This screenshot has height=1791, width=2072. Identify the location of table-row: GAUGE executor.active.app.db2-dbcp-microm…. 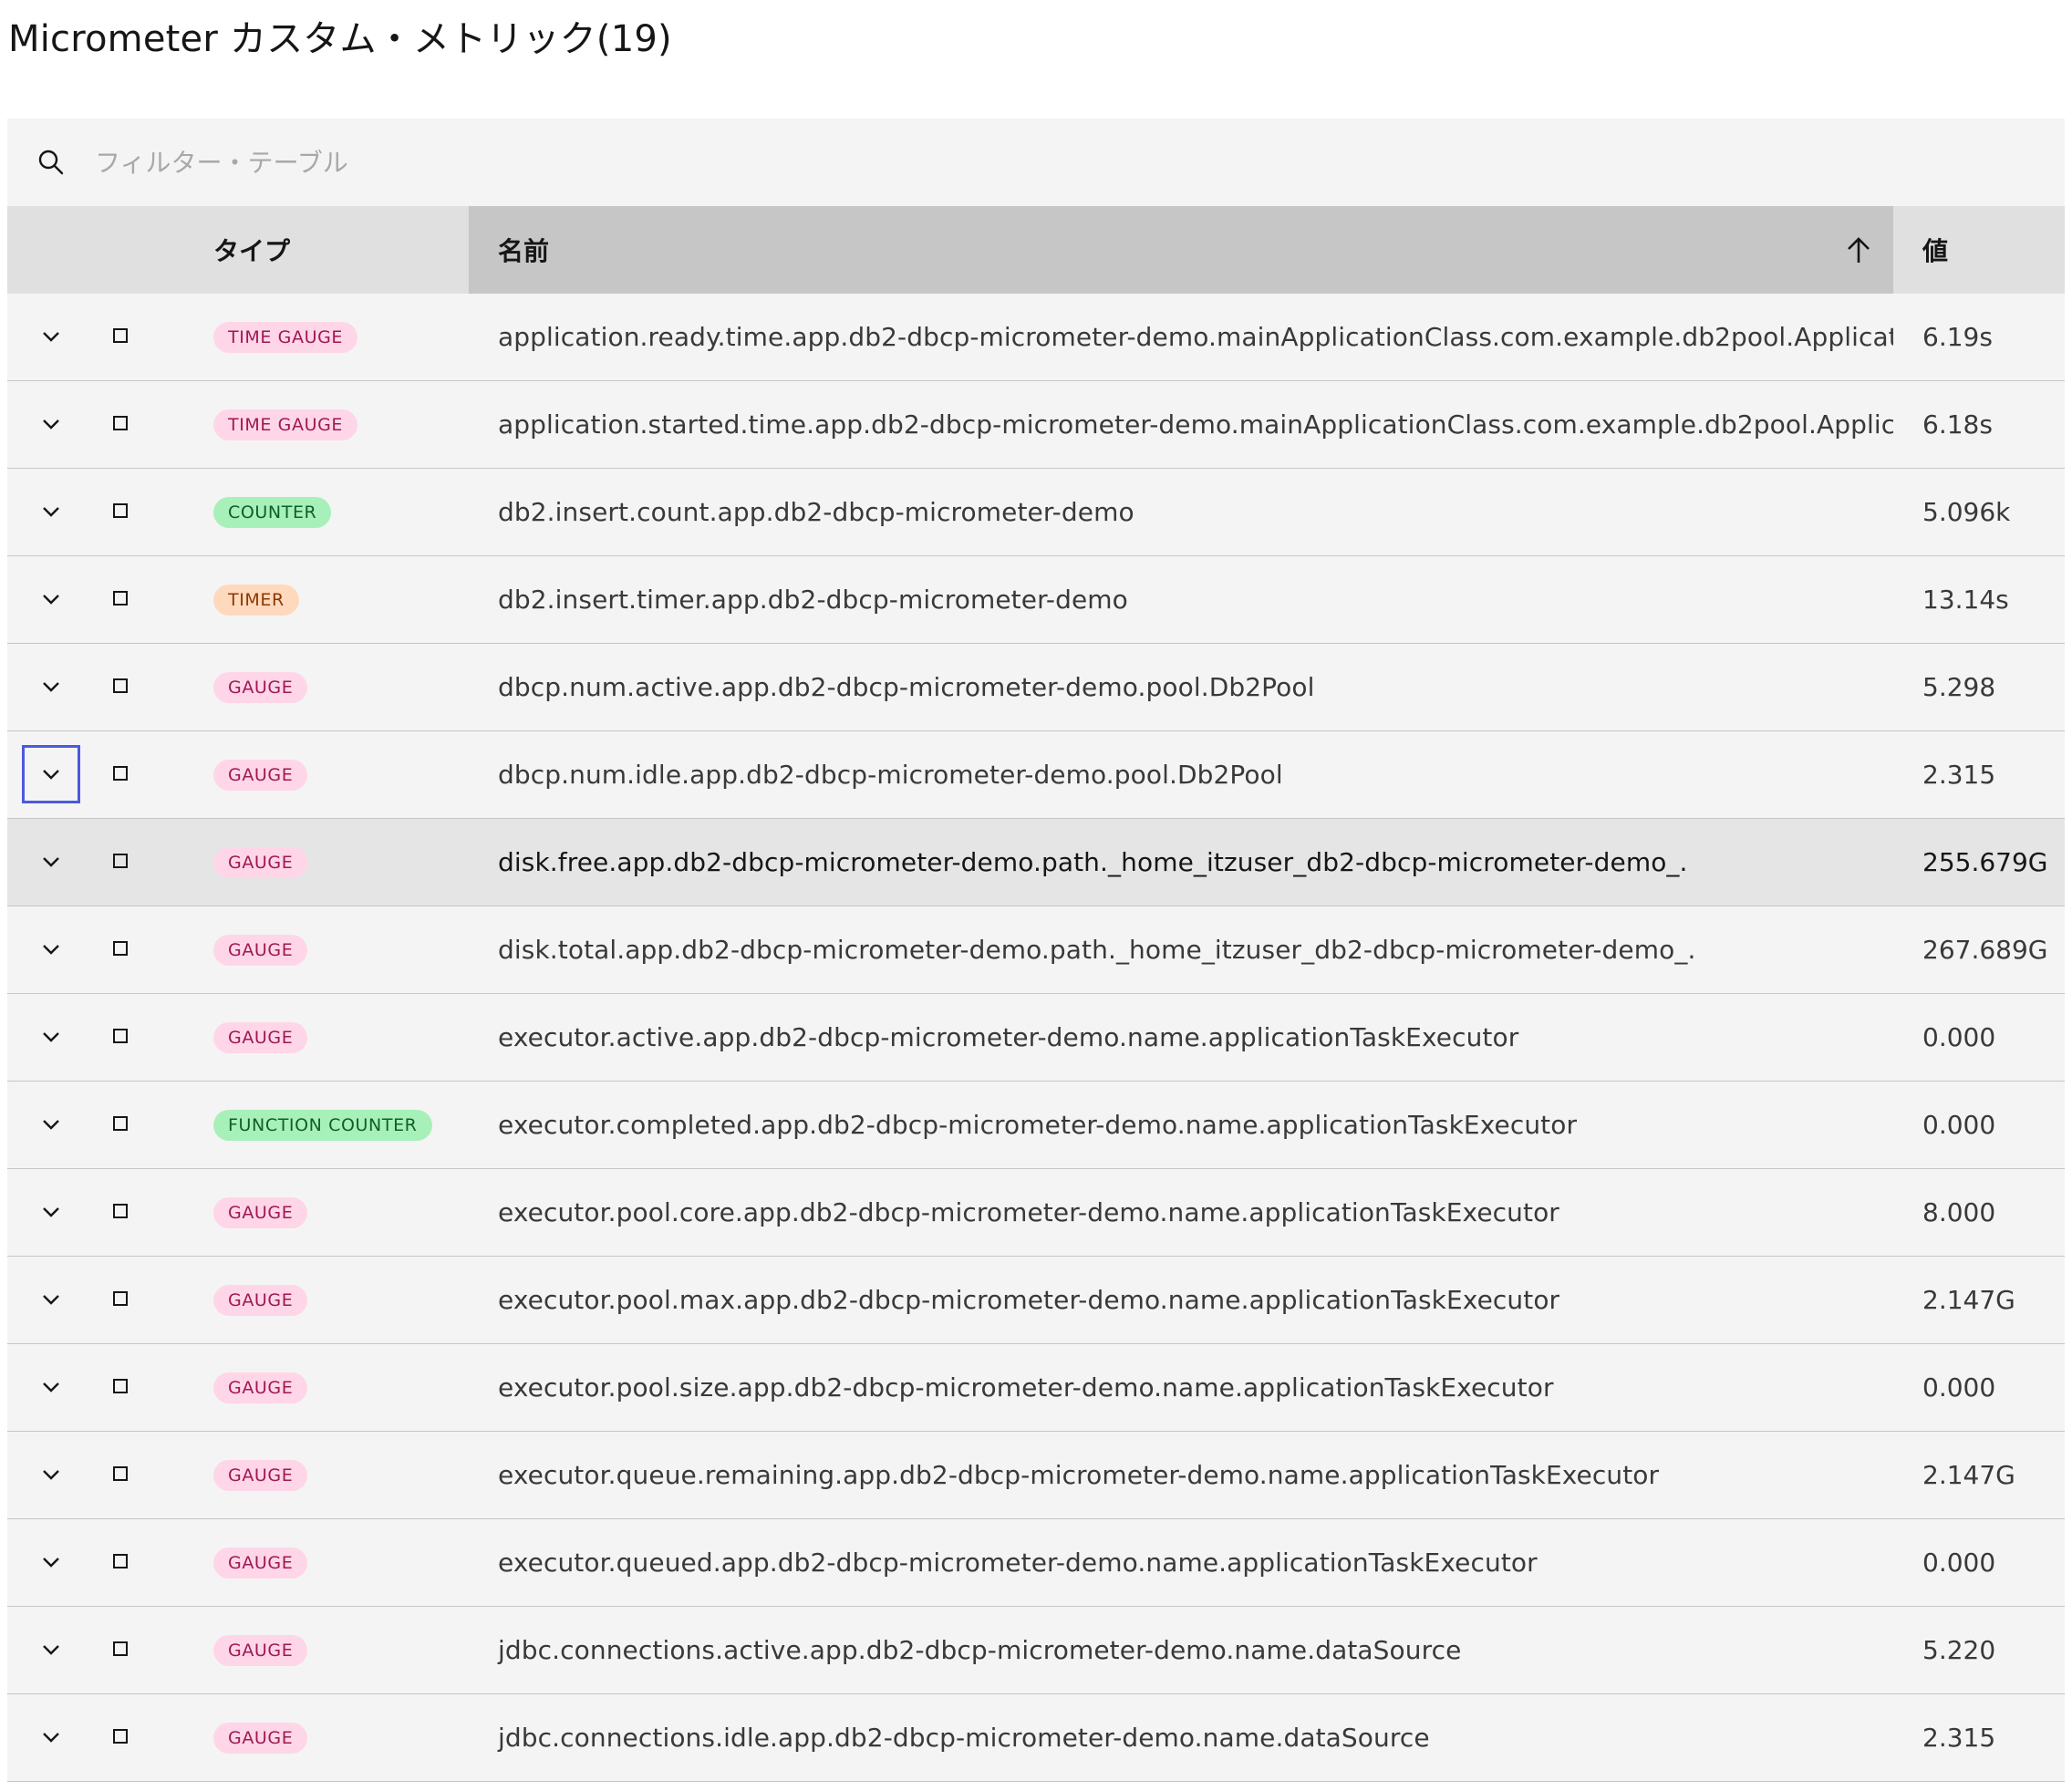
(1036, 1038).